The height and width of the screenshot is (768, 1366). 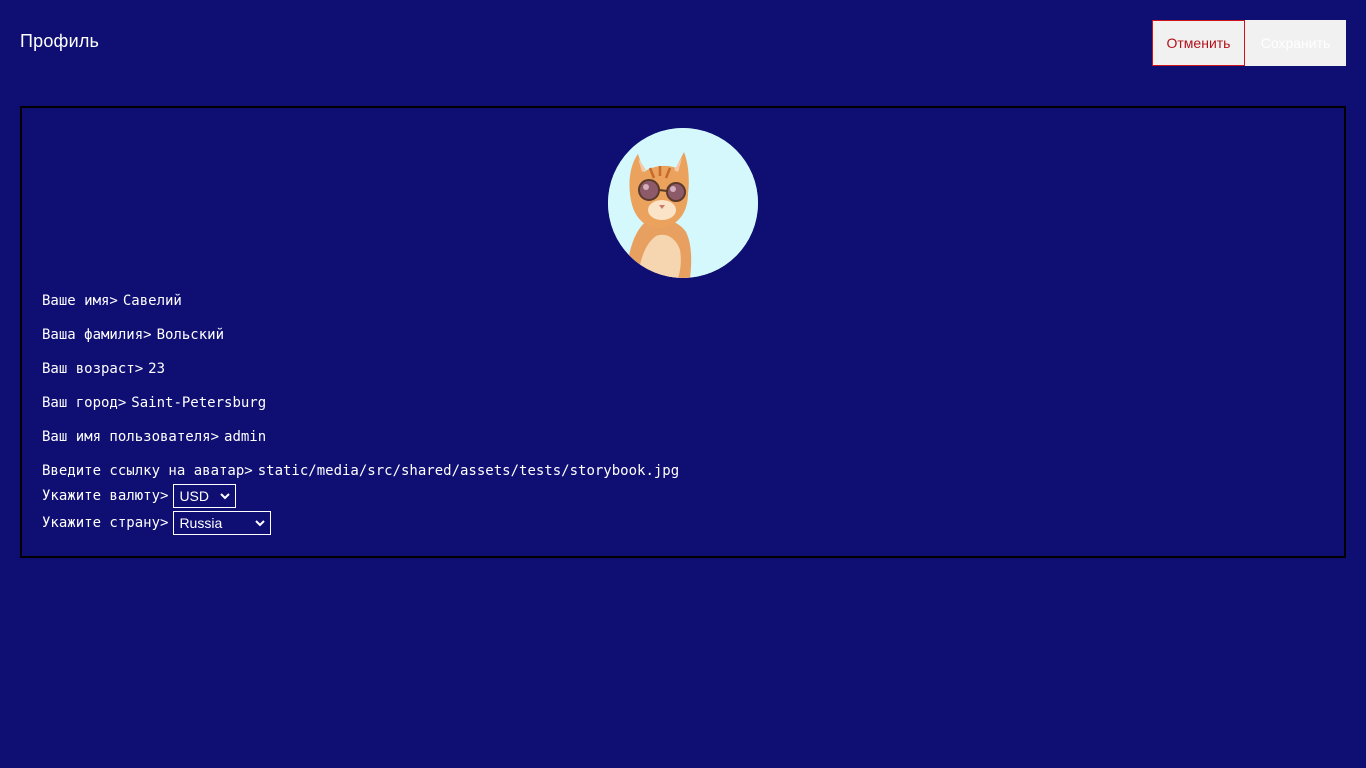 What do you see at coordinates (60, 41) in the screenshot?
I see `page-title: Профиль` at bounding box center [60, 41].